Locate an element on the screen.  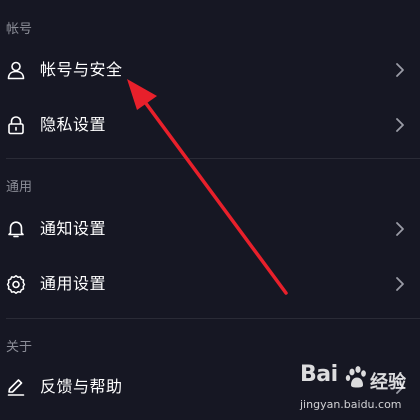
settings-item-label: 帐号与安全 is located at coordinates (81, 69).